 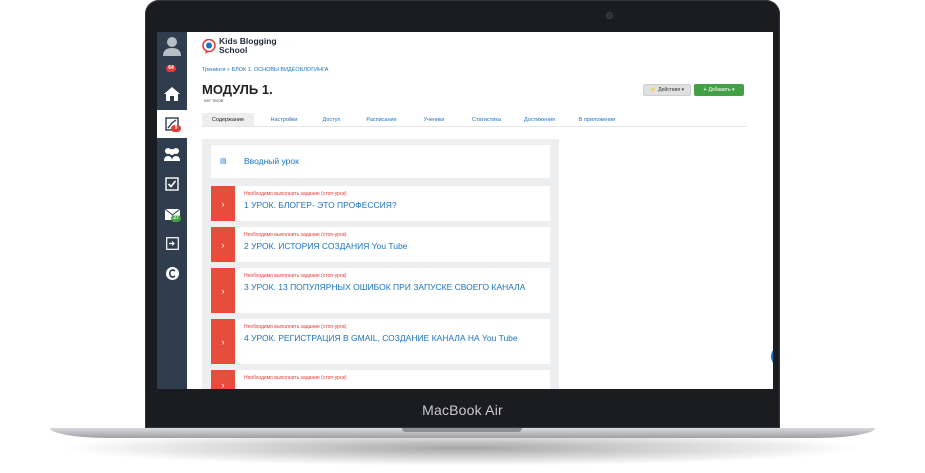 I want to click on add-button: + Добавить ▾, so click(x=719, y=90).